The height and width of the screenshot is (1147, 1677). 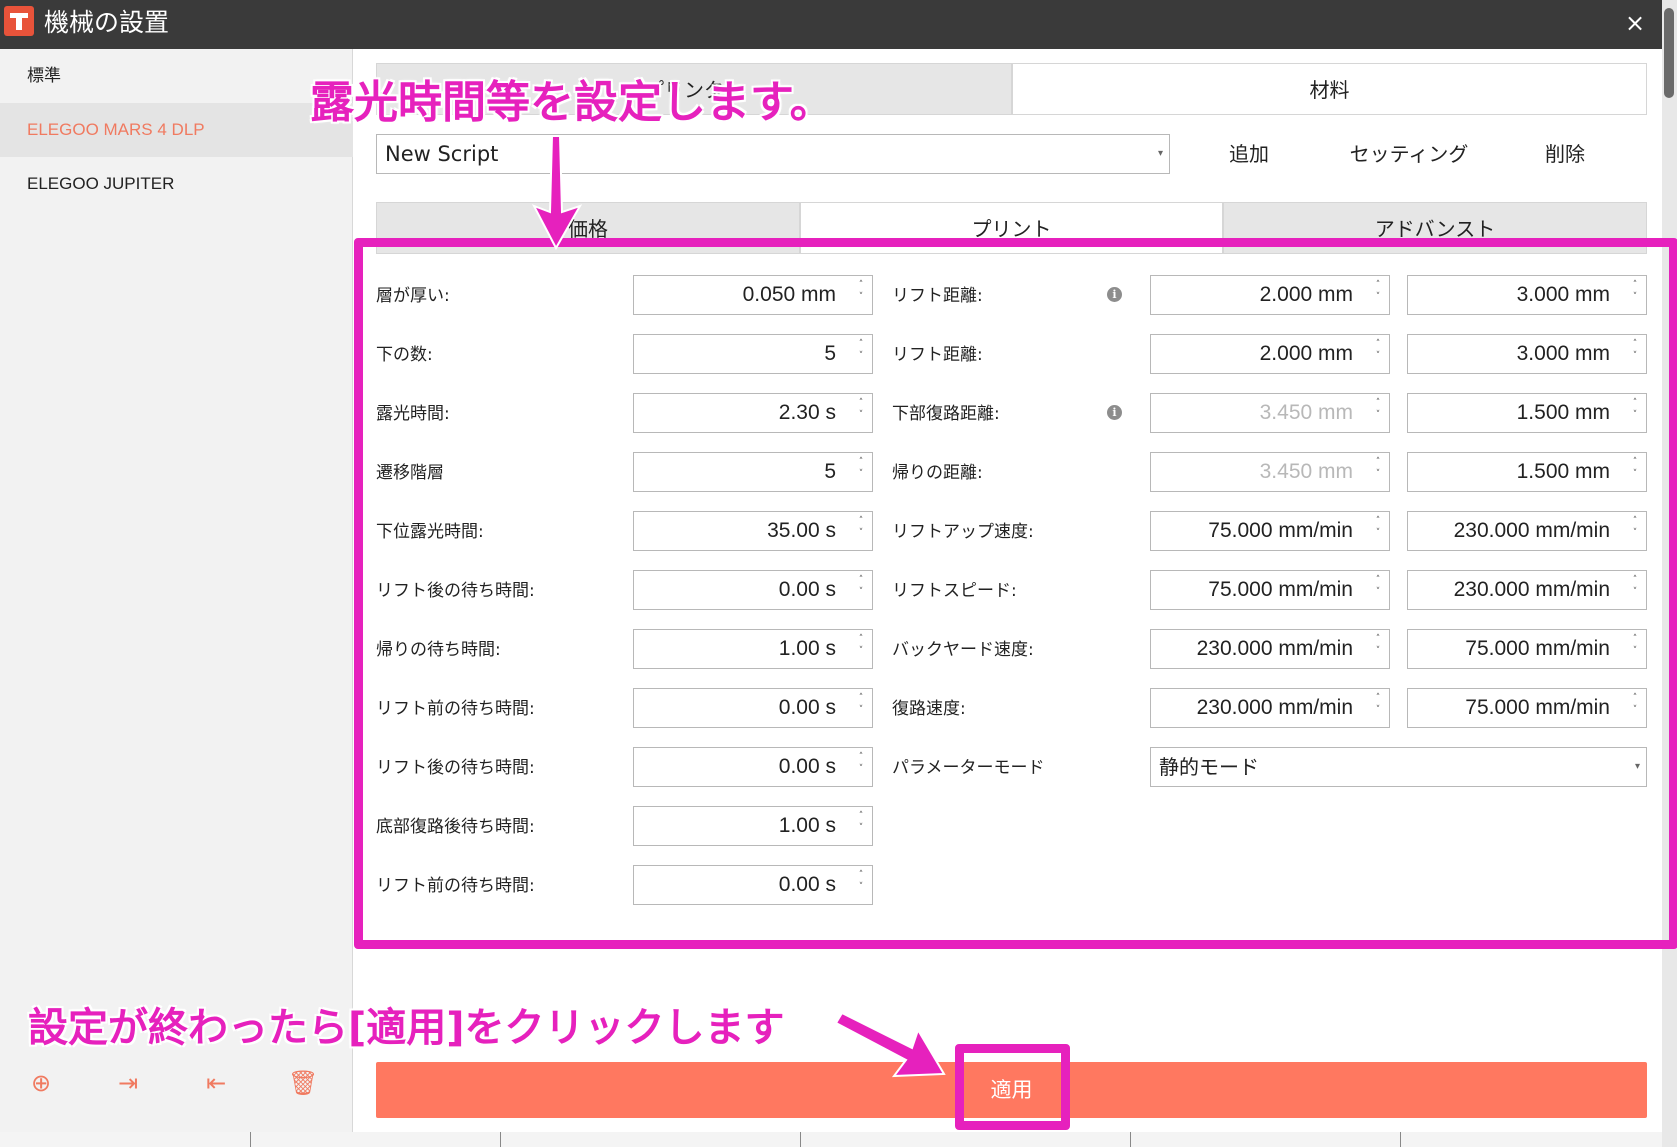 I want to click on lift-distance-b1-input: 2.000 mm ˄ ˅, so click(x=1270, y=354).